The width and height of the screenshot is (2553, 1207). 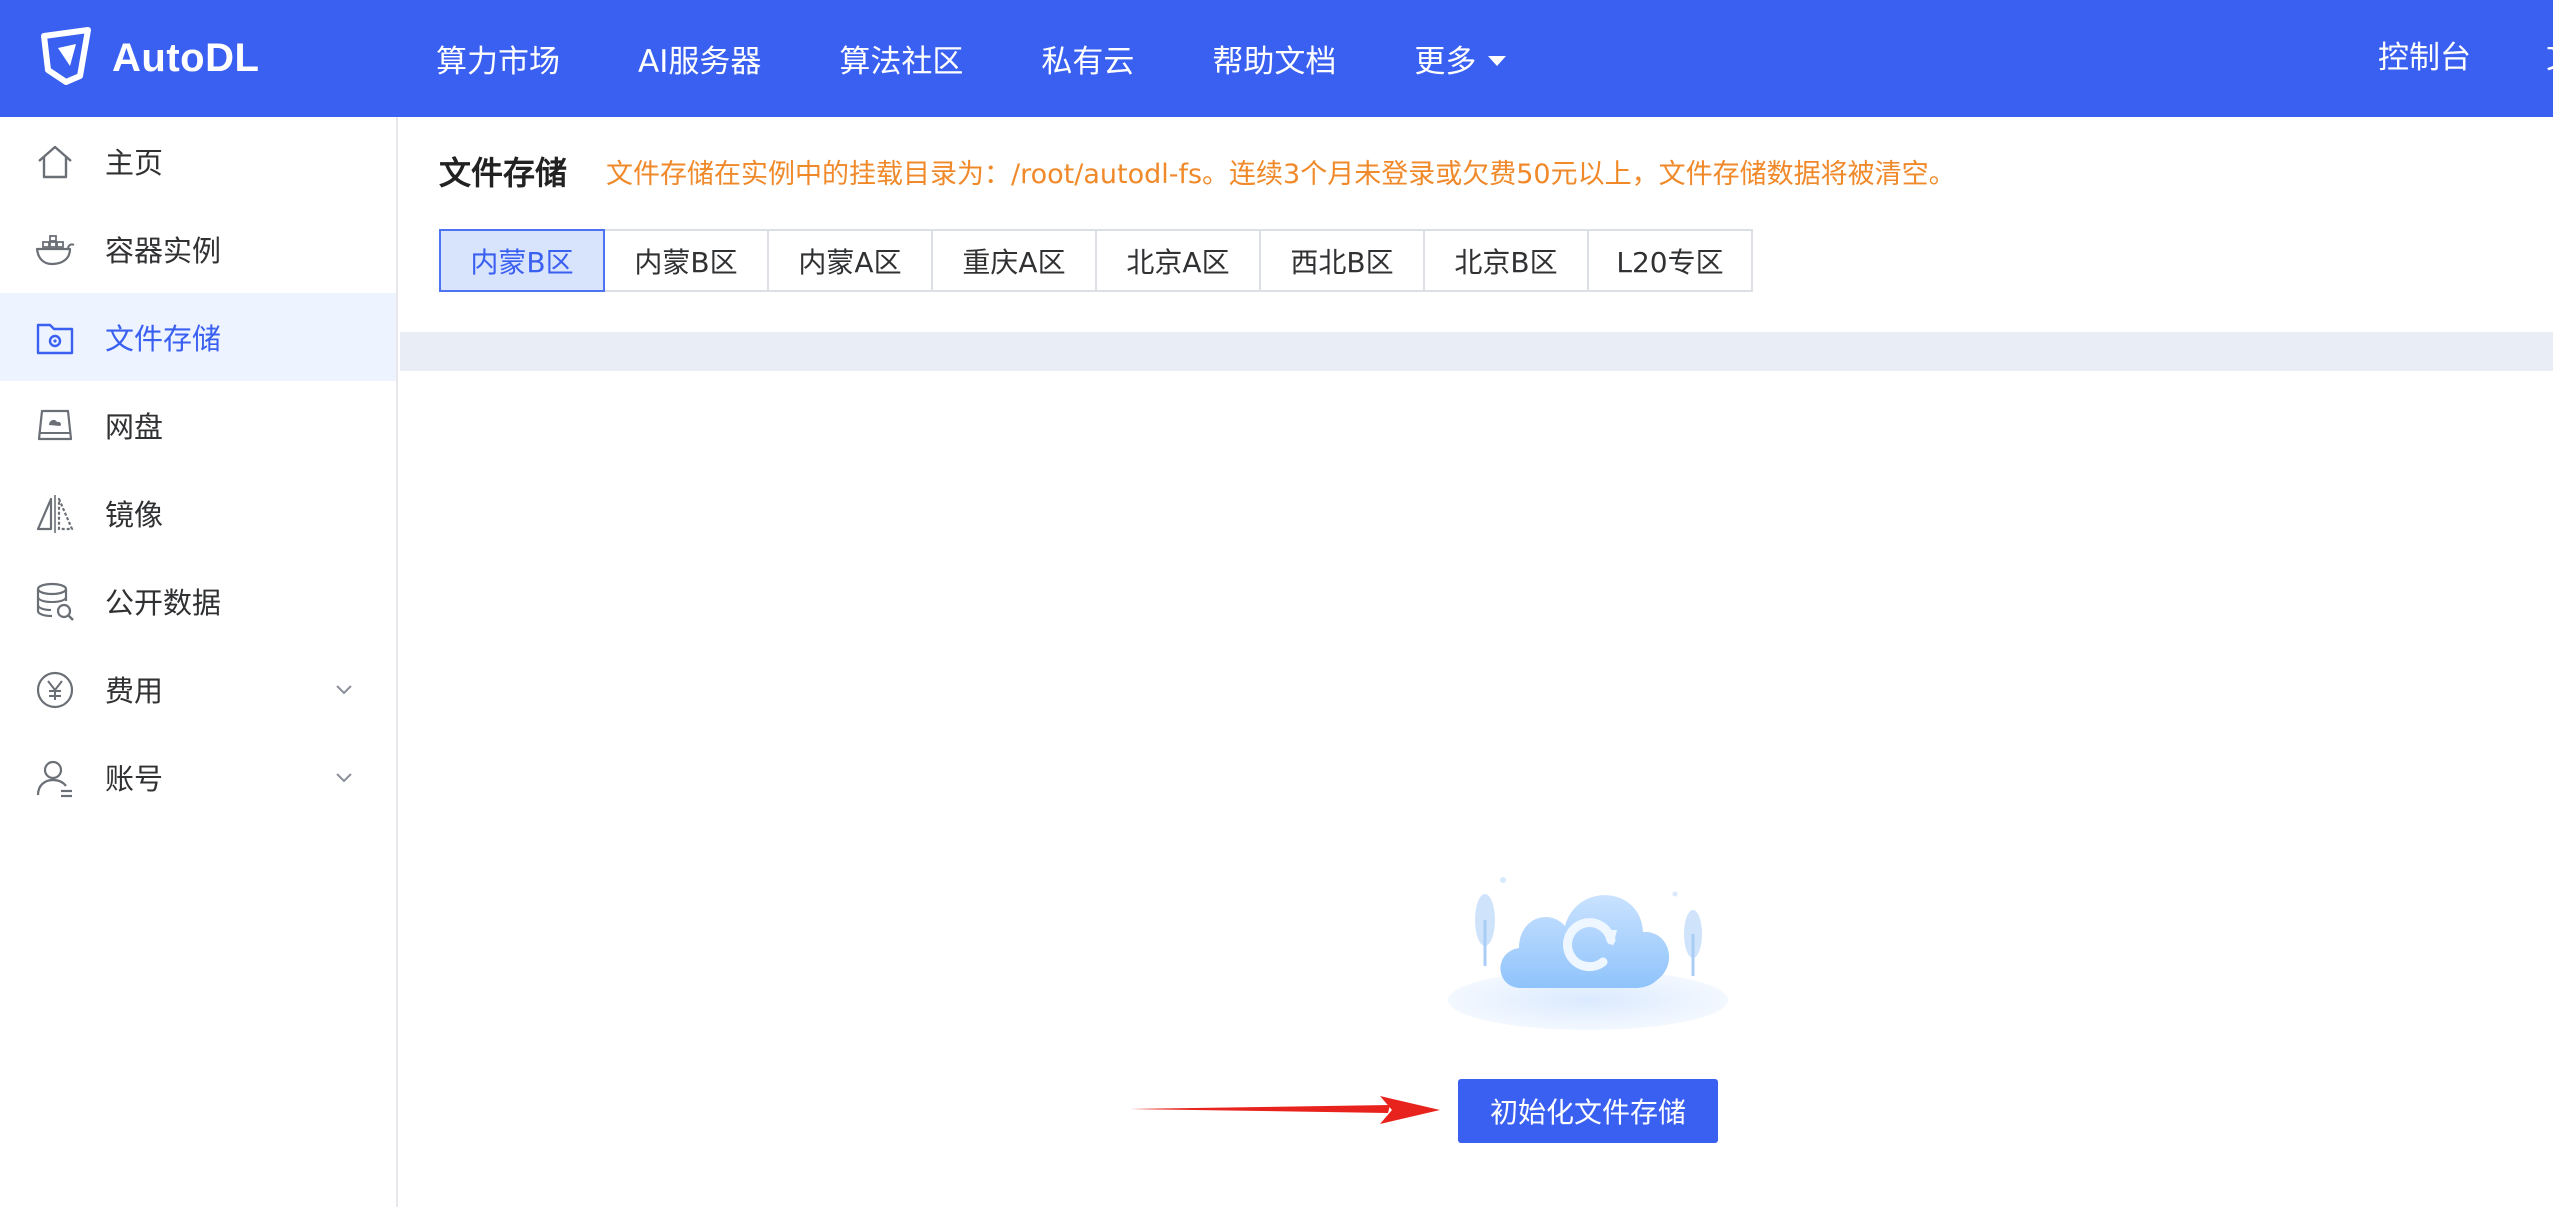 I want to click on disk-cloud-icon, so click(x=55, y=426).